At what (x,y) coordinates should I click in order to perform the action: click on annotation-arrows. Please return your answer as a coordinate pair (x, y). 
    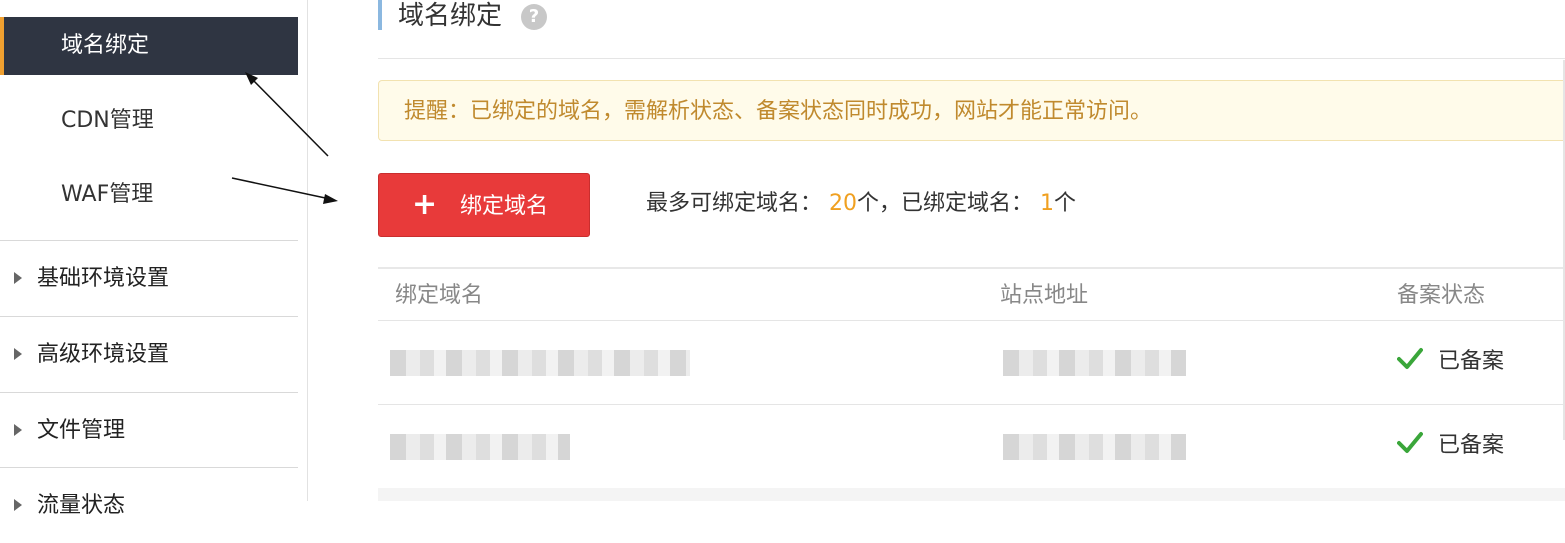
    Looking at the image, I should click on (284, 138).